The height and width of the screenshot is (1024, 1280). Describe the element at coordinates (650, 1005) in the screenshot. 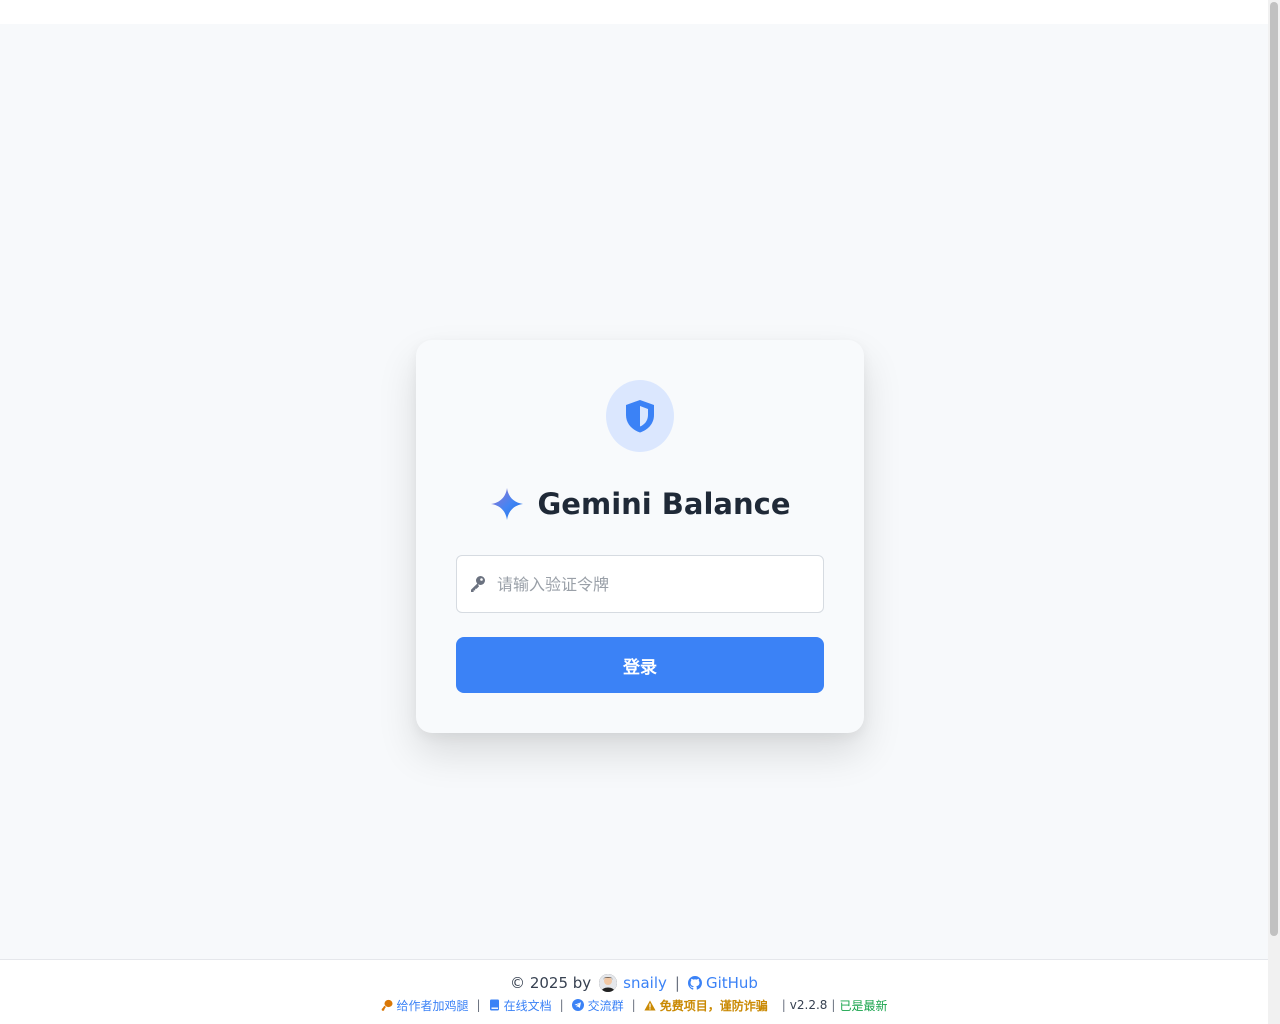

I see `warning-icon` at that location.